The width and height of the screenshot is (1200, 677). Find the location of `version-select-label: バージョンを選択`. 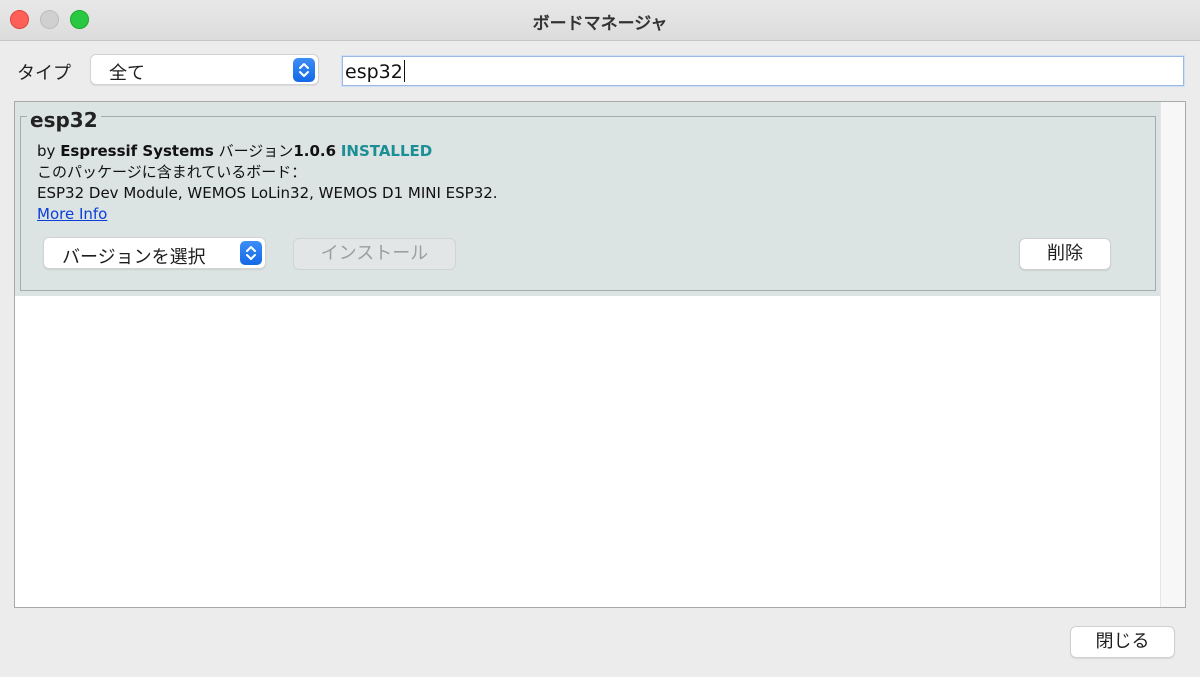

version-select-label: バージョンを選択 is located at coordinates (134, 257).